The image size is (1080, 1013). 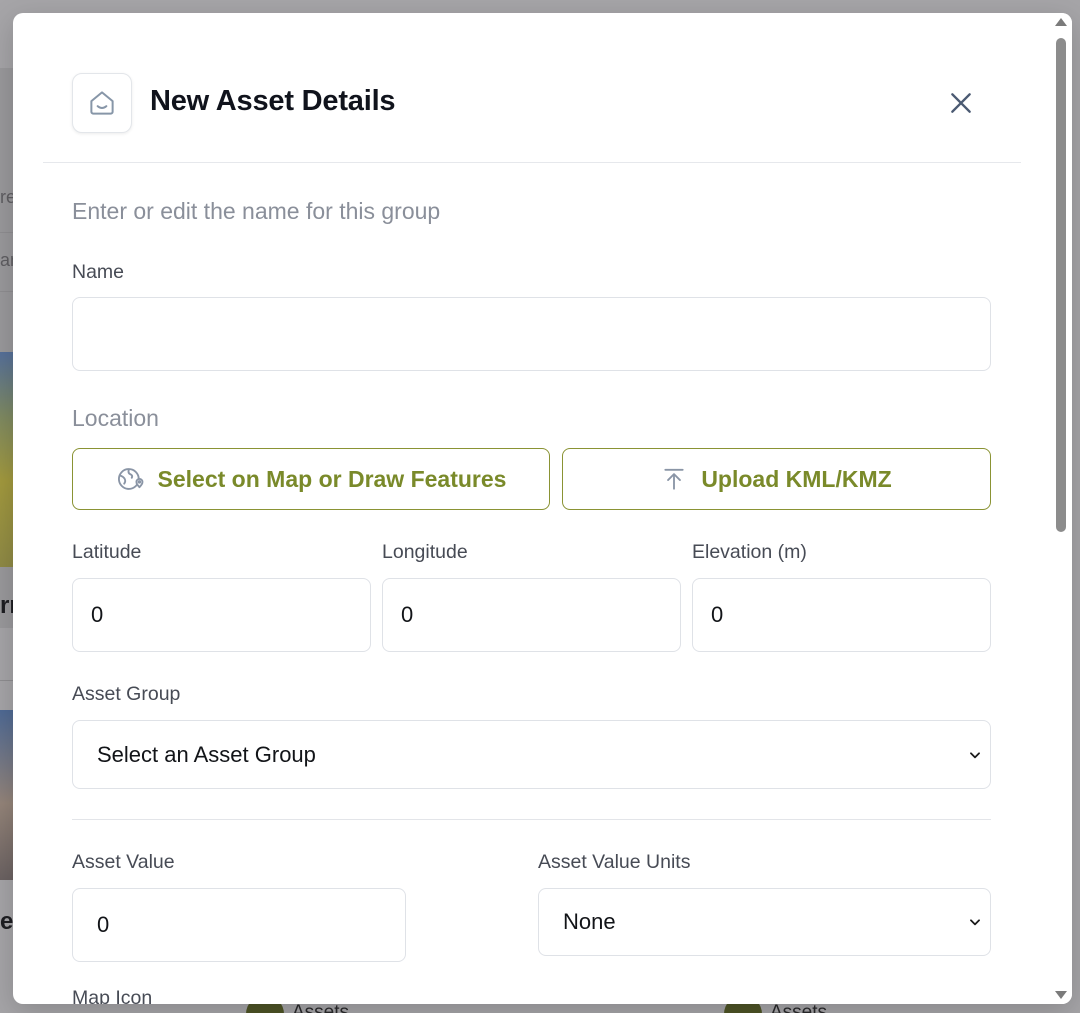 I want to click on modal-scrollbar, so click(x=1062, y=508).